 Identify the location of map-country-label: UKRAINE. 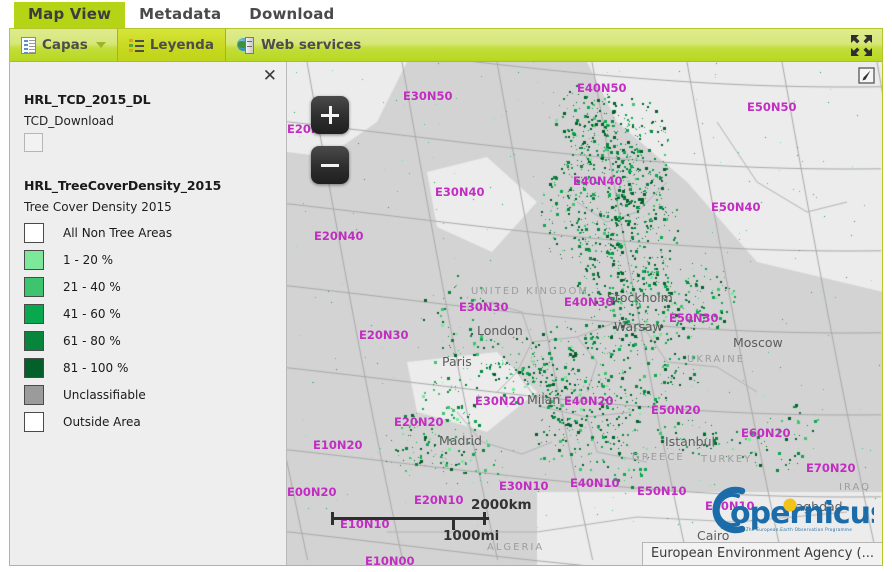
(716, 359).